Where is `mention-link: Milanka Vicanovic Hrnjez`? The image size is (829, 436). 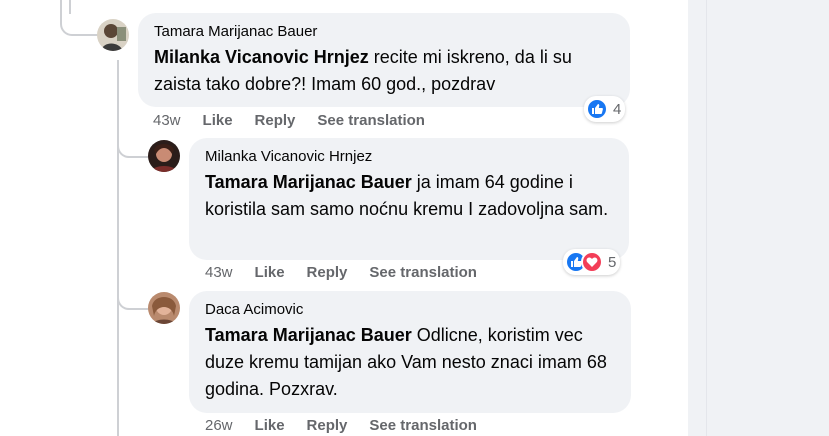 mention-link: Milanka Vicanovic Hrnjez is located at coordinates (261, 57).